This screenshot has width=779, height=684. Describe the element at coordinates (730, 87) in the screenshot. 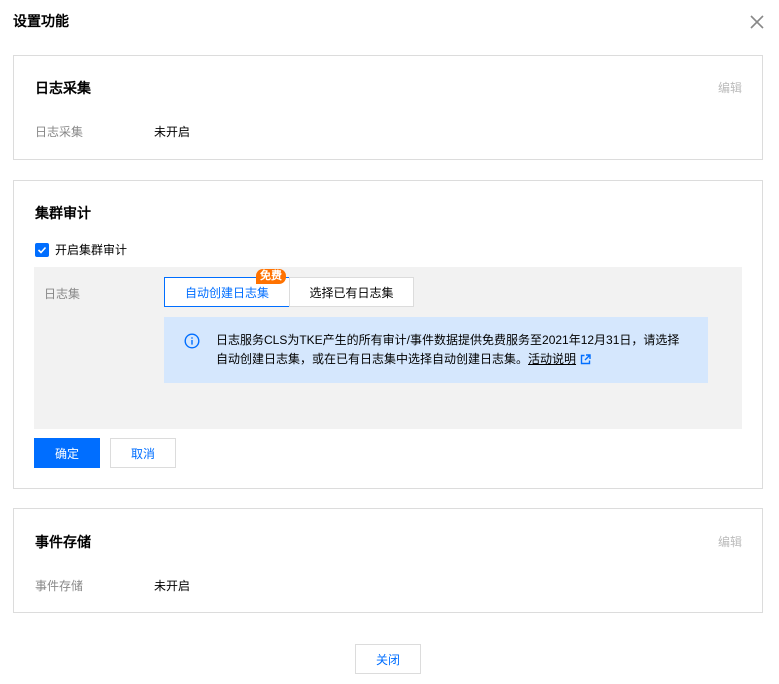

I see `log-collection-edit-link: 编辑` at that location.